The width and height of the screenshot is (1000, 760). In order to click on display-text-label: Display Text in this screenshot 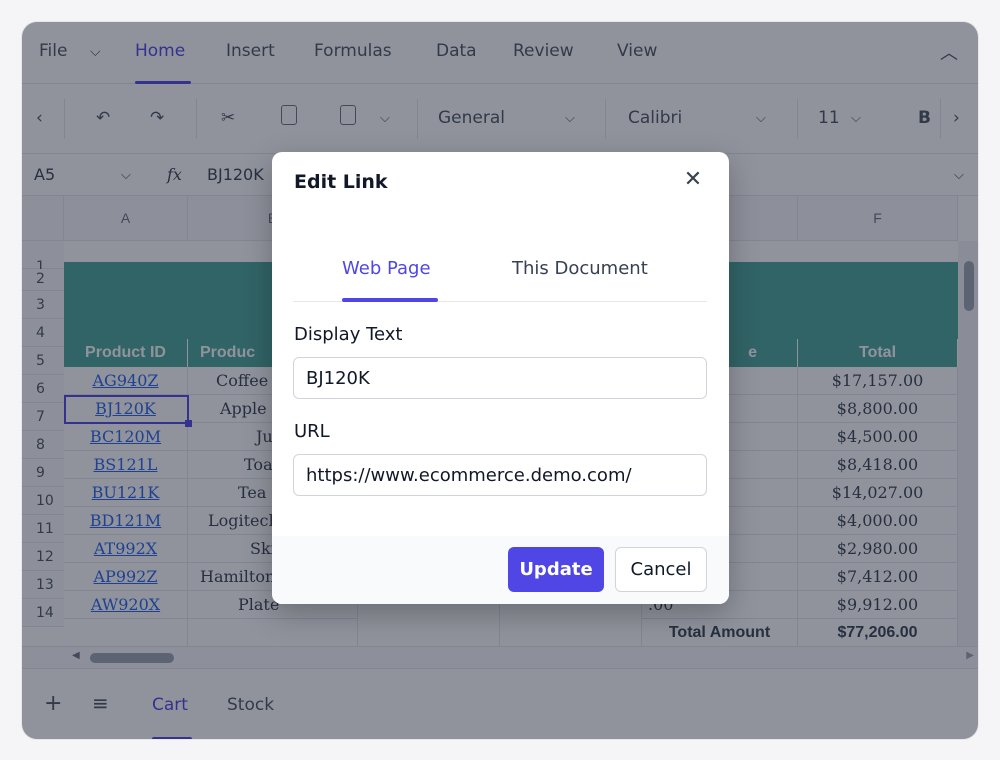, I will do `click(348, 334)`.